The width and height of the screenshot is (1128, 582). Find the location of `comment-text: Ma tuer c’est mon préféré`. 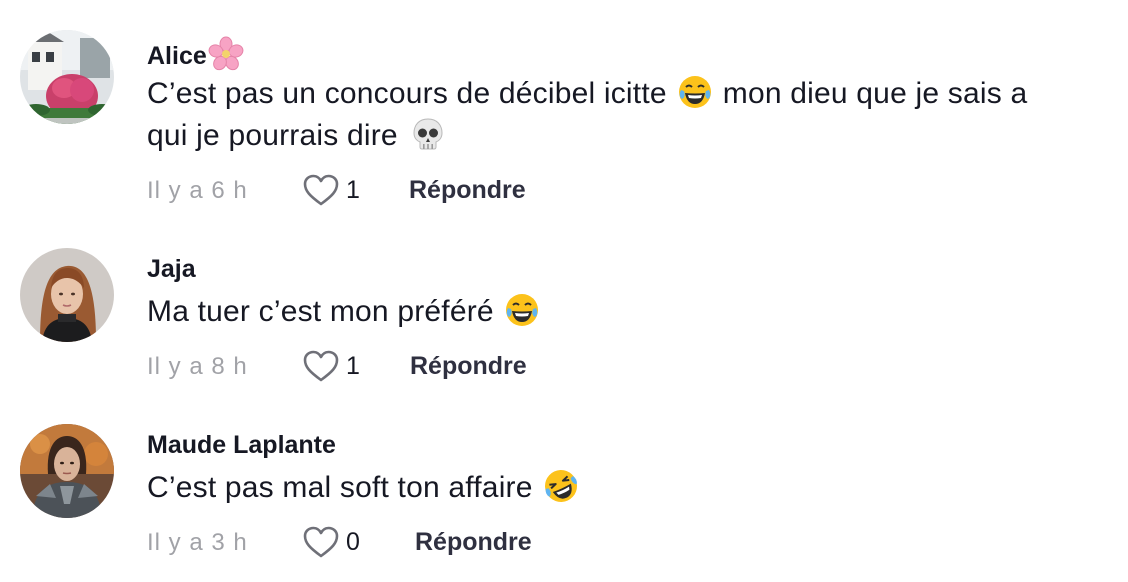

comment-text: Ma tuer c’est mon préféré is located at coordinates (627, 312).